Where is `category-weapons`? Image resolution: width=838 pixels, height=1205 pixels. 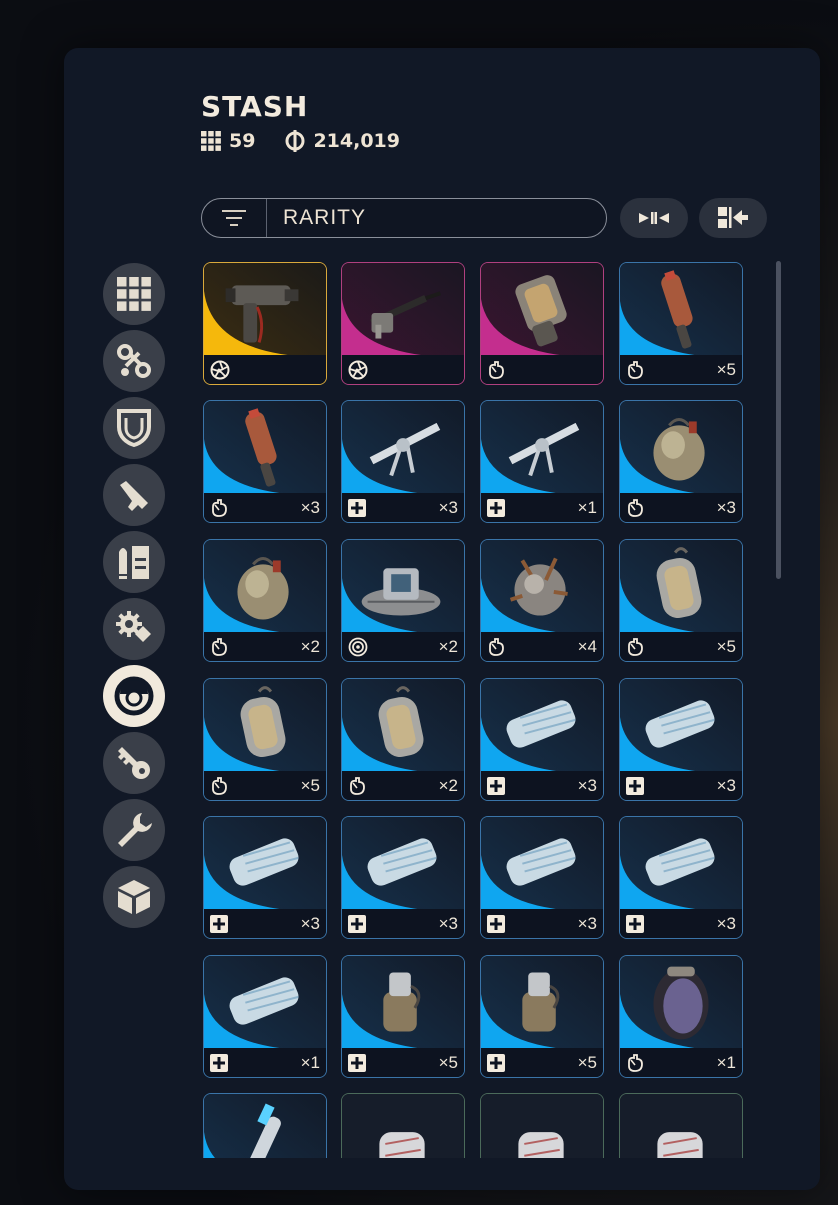
category-weapons is located at coordinates (134, 495).